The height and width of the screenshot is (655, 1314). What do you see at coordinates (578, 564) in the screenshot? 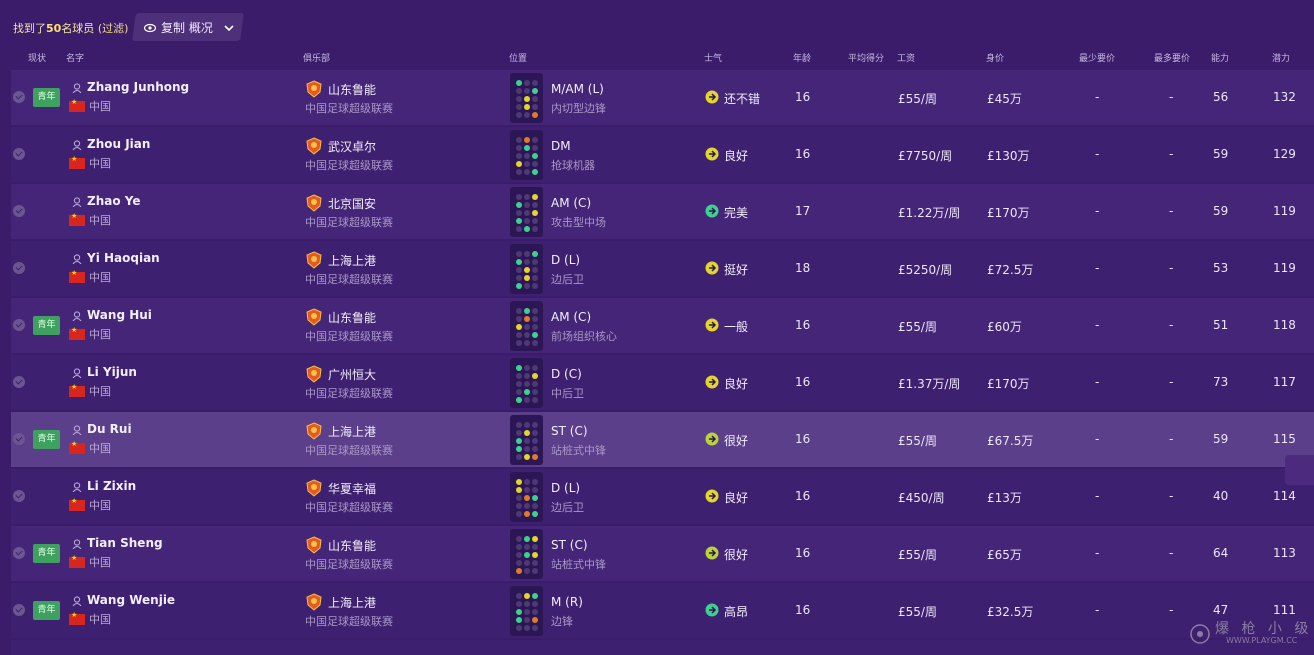
I see `player-role: 站桩式中锋` at bounding box center [578, 564].